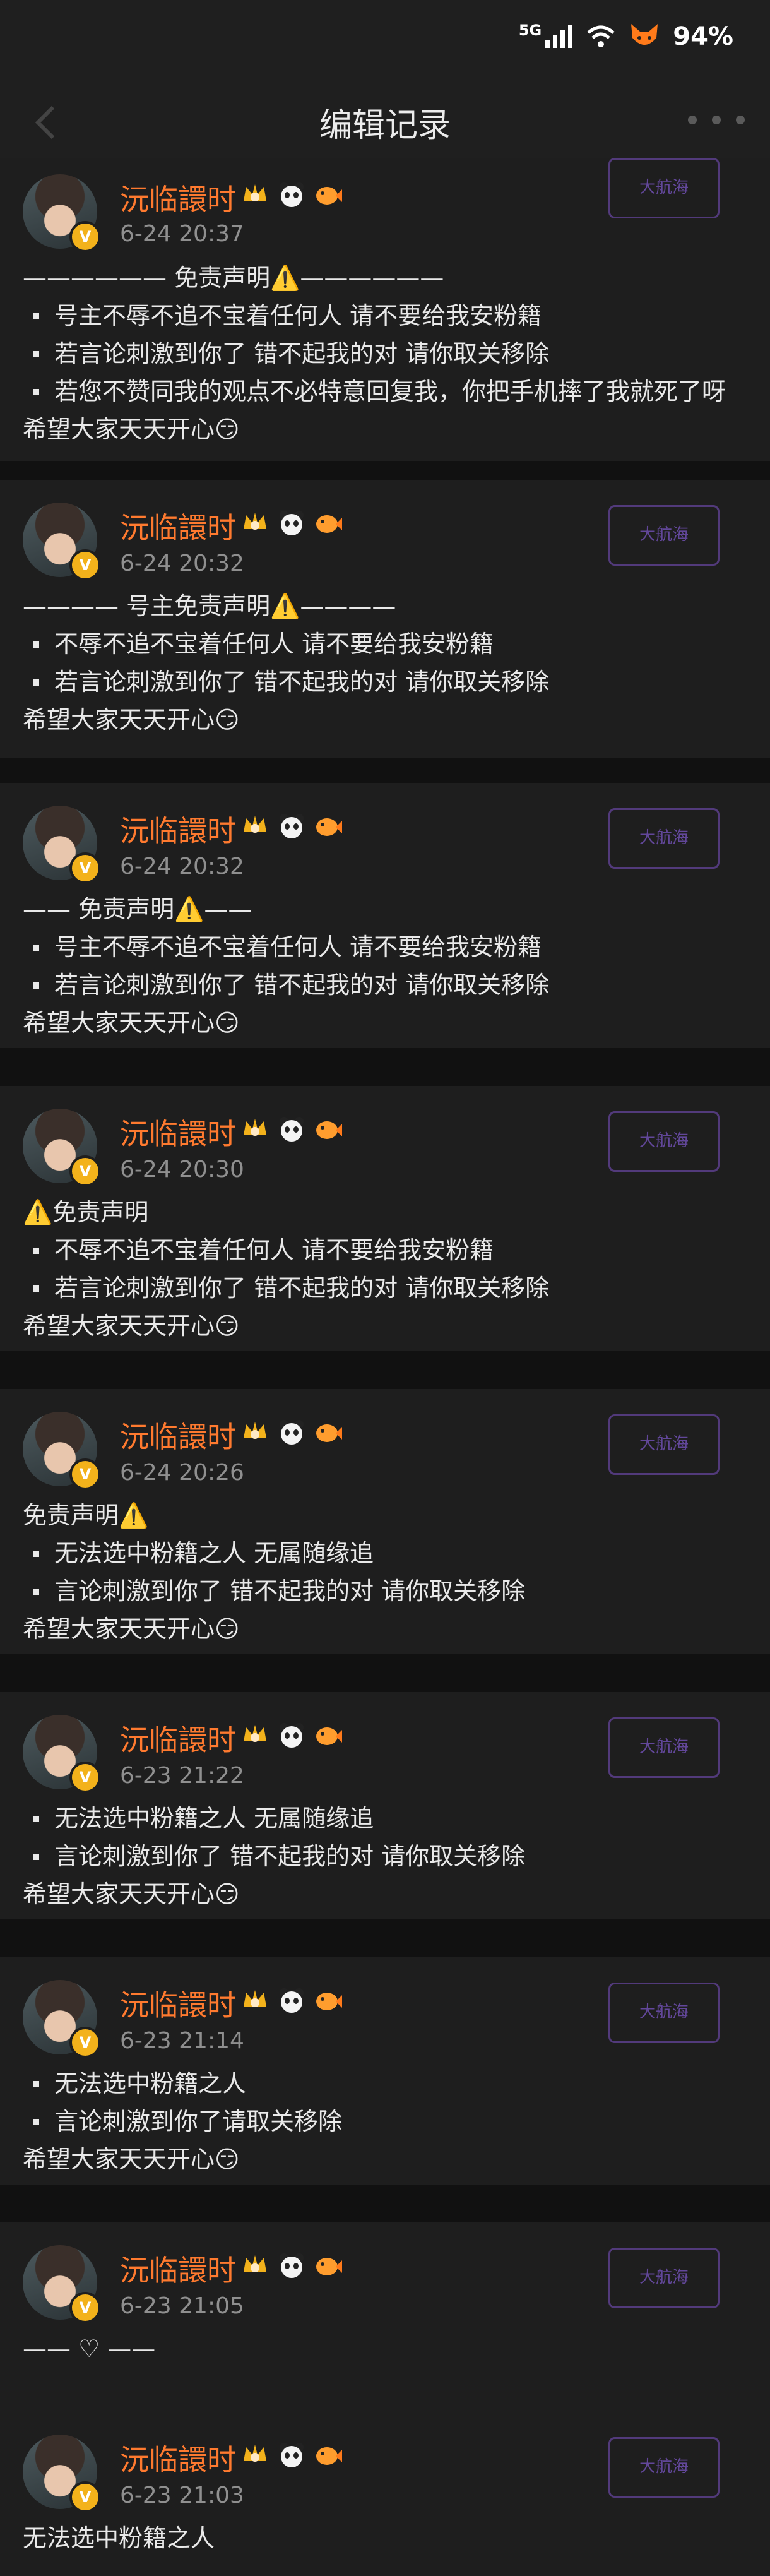  I want to click on status-bar: 5G 94%, so click(385, 38).